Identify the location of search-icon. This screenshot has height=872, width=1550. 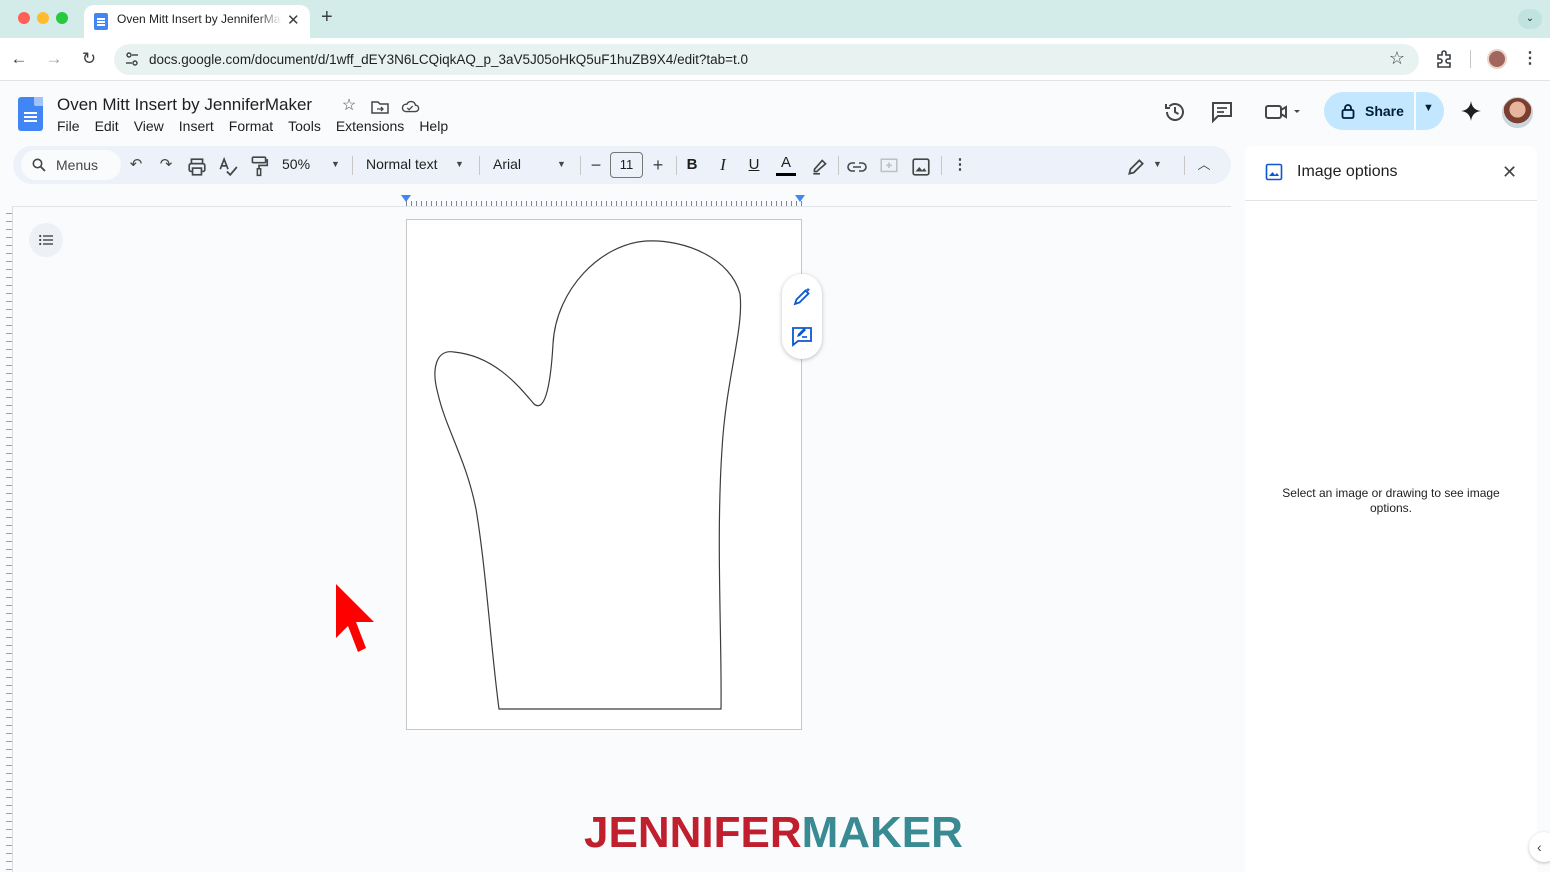
(39, 165).